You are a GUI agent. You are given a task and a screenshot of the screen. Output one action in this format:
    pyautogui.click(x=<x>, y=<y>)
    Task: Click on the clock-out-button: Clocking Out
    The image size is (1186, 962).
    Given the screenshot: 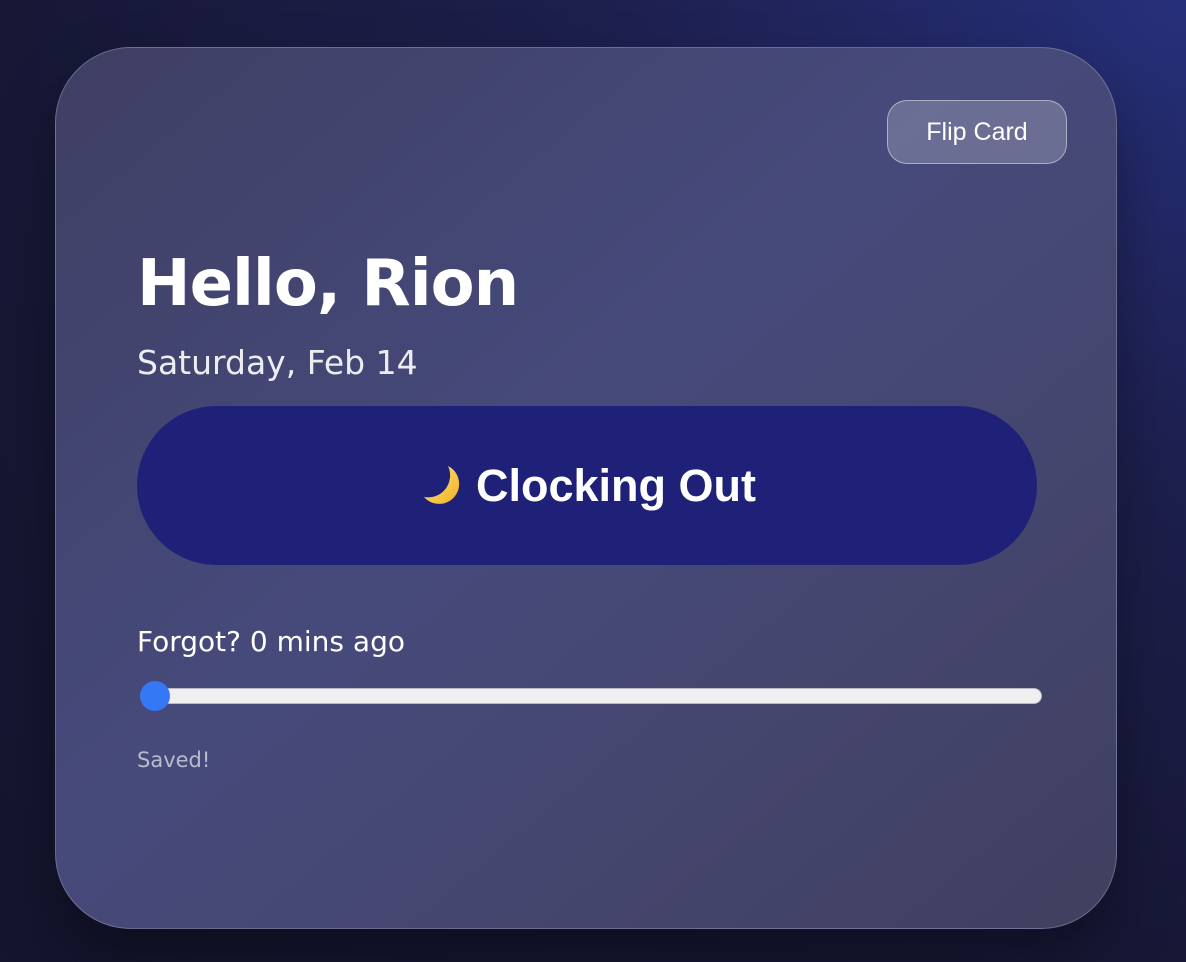 What is the action you would take?
    pyautogui.click(x=587, y=485)
    